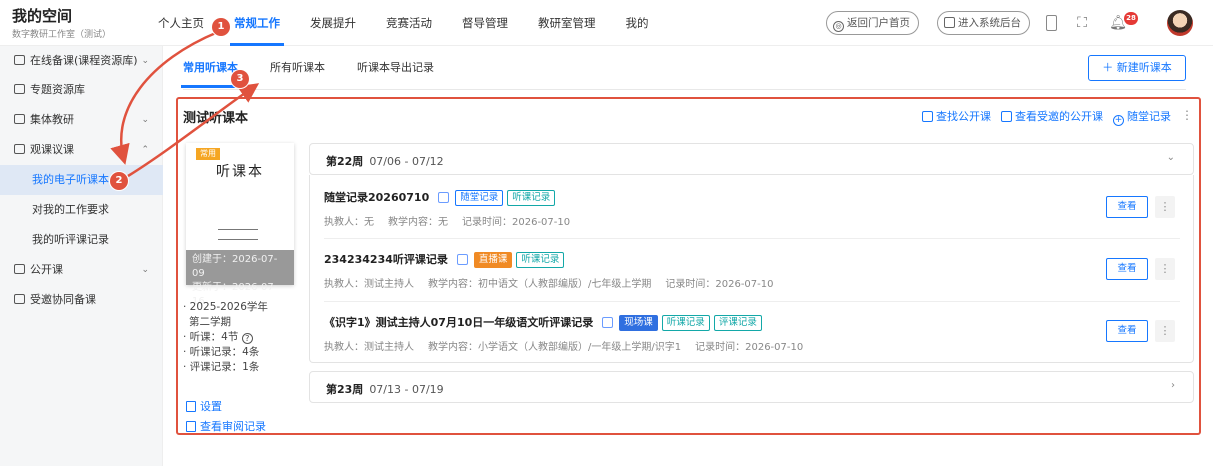 The height and width of the screenshot is (466, 1213). Describe the element at coordinates (221, 27) in the screenshot. I see `annotation-step-1: 1` at that location.